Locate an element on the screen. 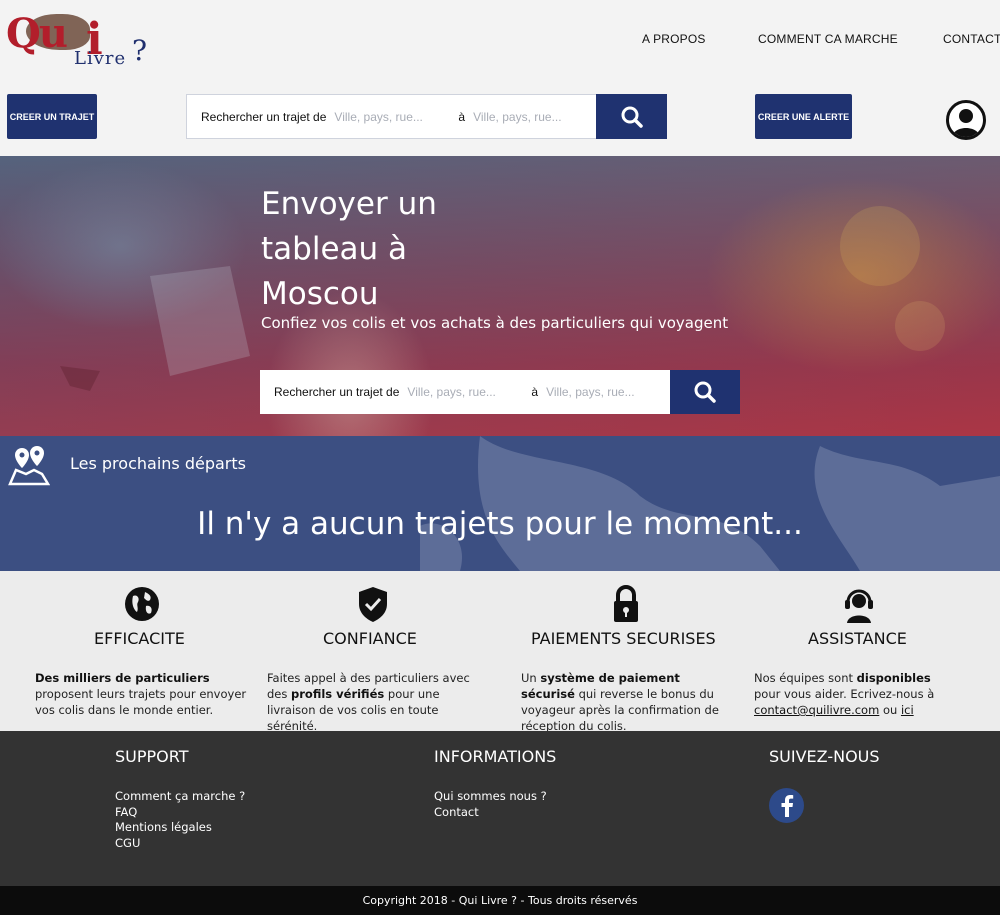  logo-question-mark: ? is located at coordinates (140, 50).